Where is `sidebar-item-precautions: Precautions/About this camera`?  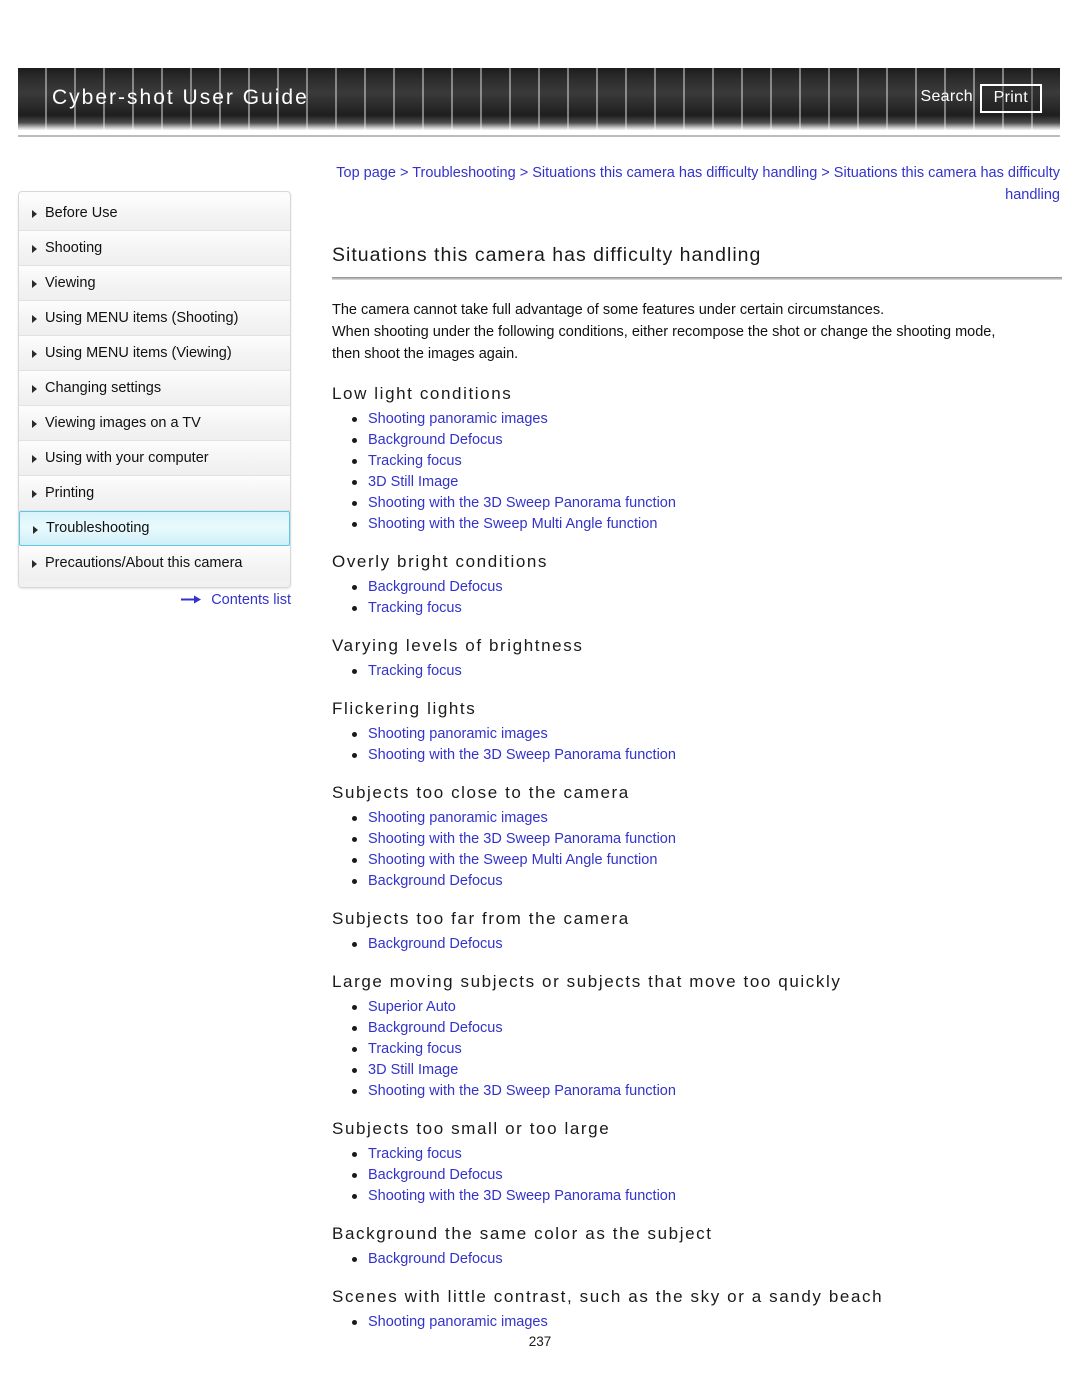 sidebar-item-precautions: Precautions/About this camera is located at coordinates (154, 563).